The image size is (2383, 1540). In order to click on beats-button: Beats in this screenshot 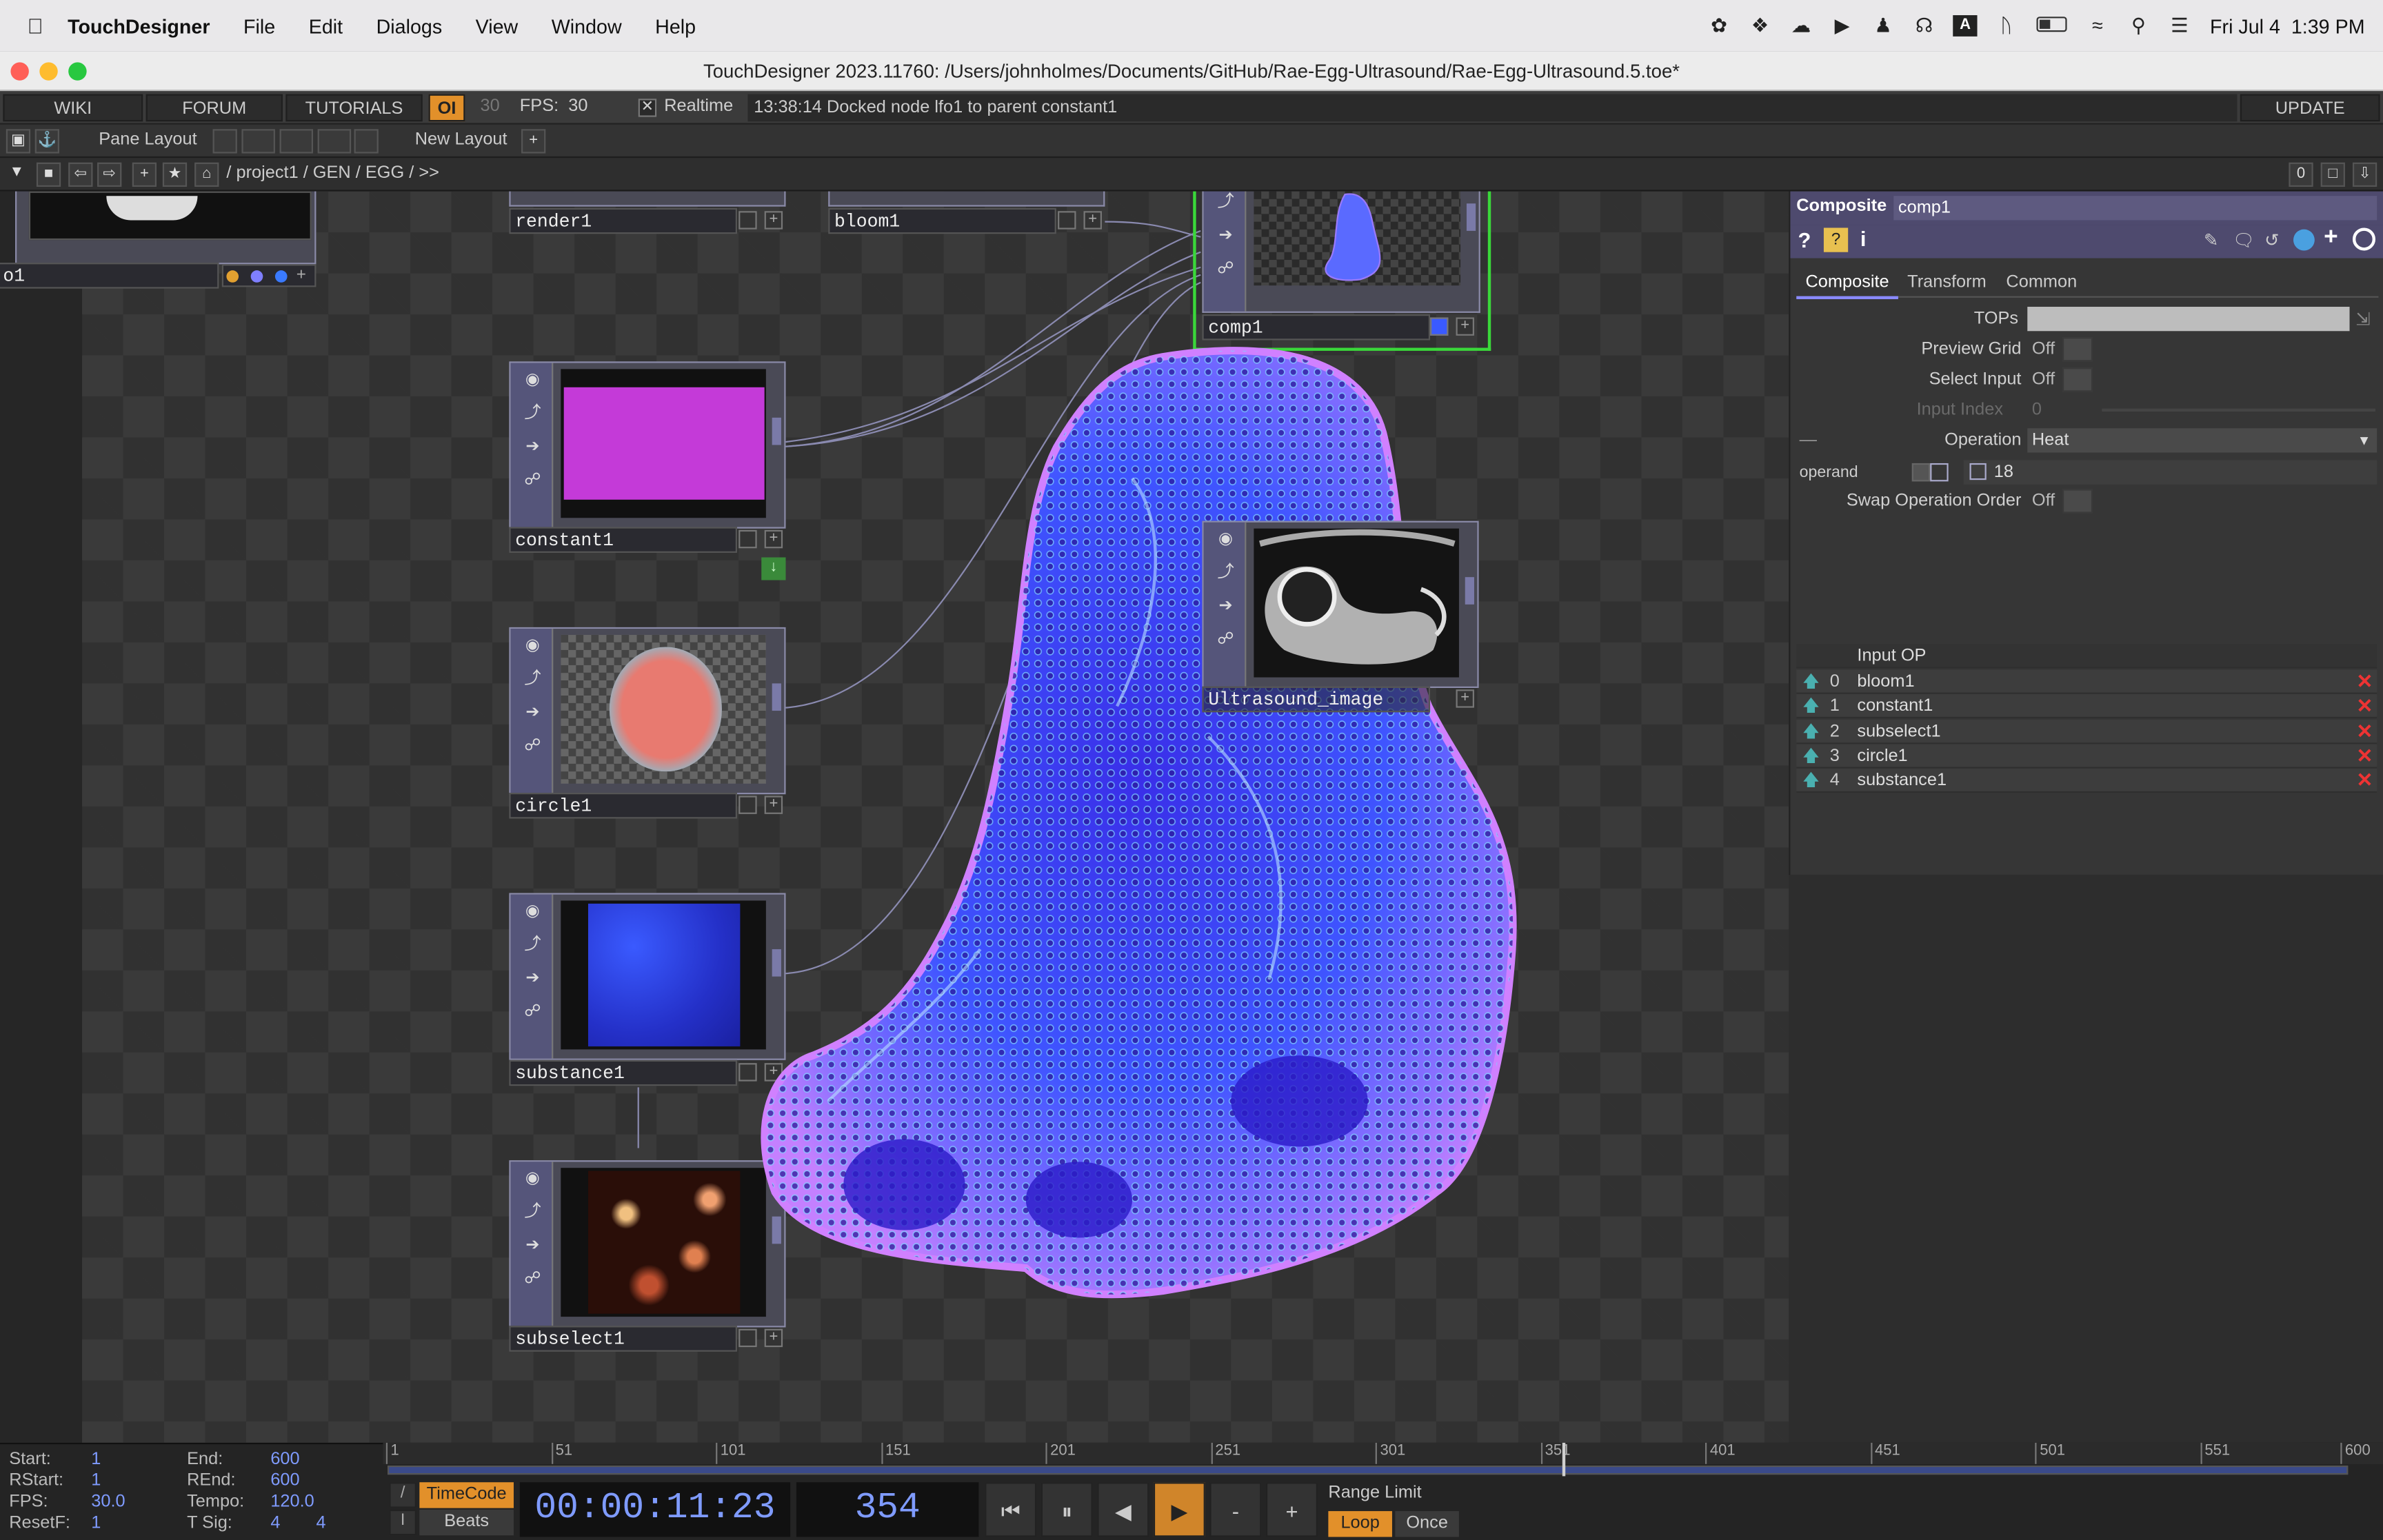, I will do `click(466, 1523)`.